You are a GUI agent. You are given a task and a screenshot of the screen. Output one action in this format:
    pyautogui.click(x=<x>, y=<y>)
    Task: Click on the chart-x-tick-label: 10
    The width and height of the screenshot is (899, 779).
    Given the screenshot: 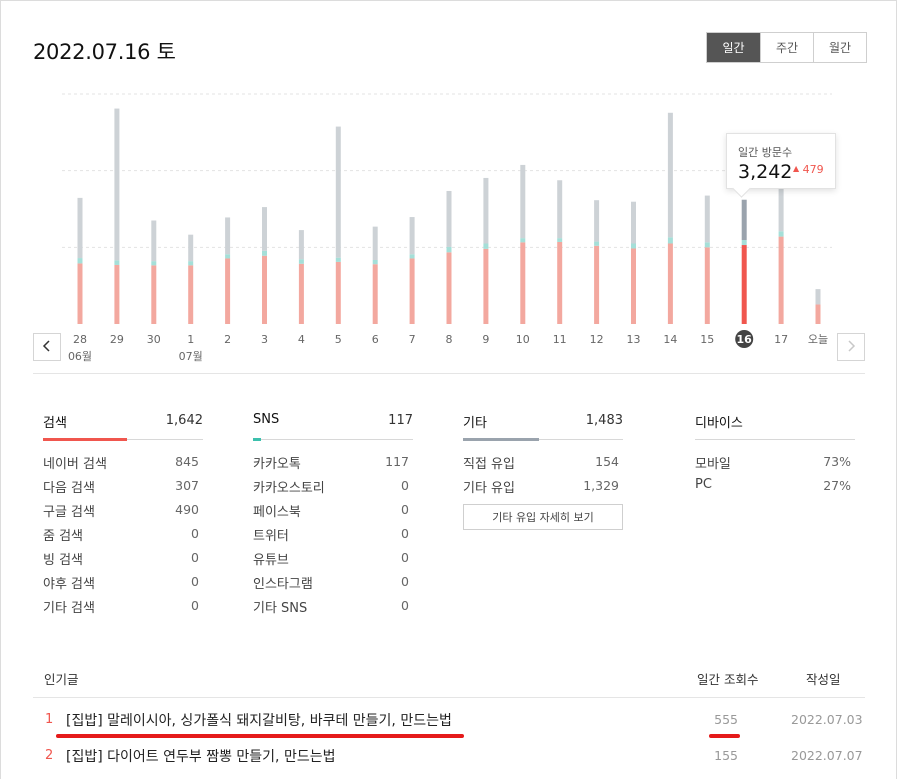 What is the action you would take?
    pyautogui.click(x=523, y=339)
    